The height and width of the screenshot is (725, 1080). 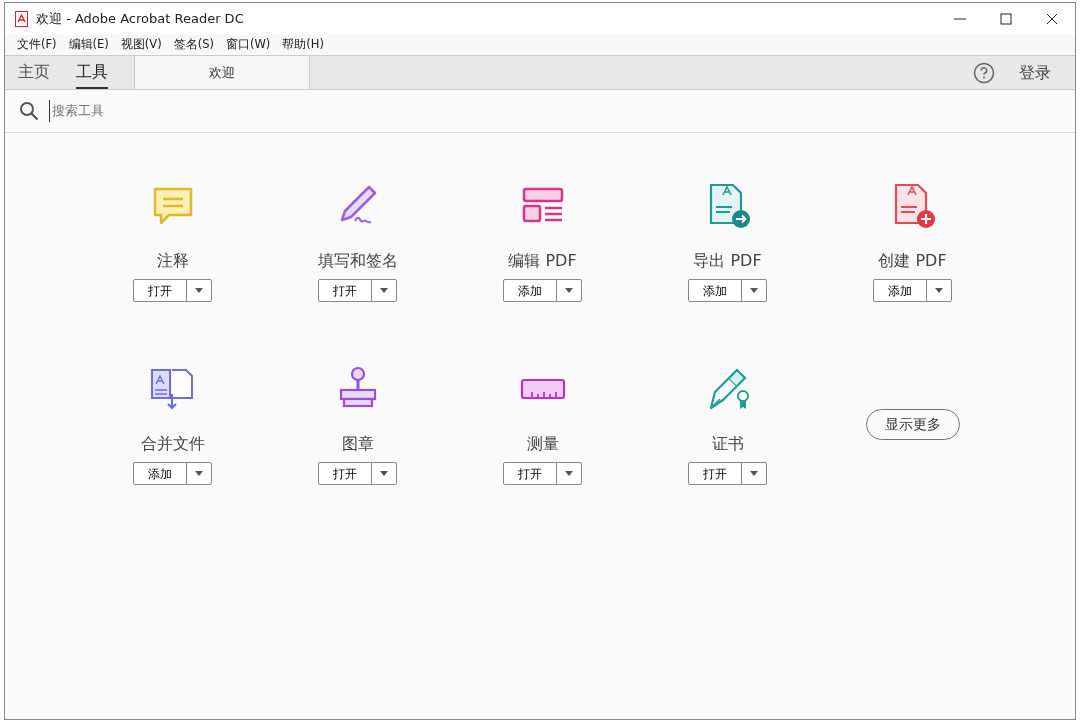 I want to click on search-field: 搜索工具, so click(x=199, y=111).